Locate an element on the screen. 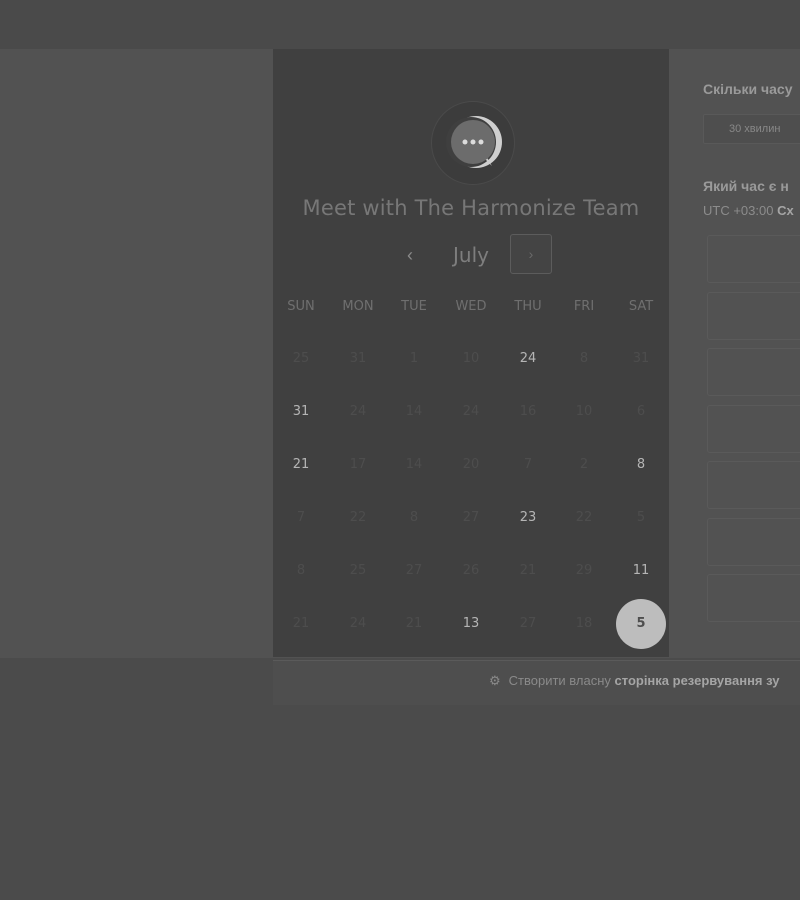  calendar-day: 23 is located at coordinates (528, 518).